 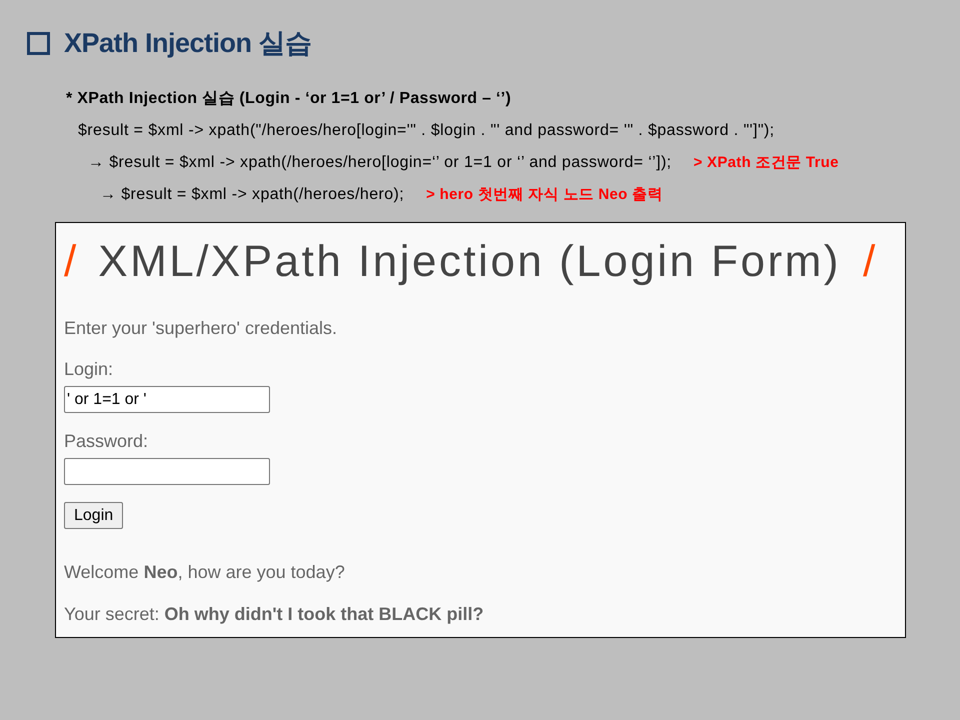 What do you see at coordinates (167, 399) in the screenshot?
I see `text-field: ' or 1=1 or '` at bounding box center [167, 399].